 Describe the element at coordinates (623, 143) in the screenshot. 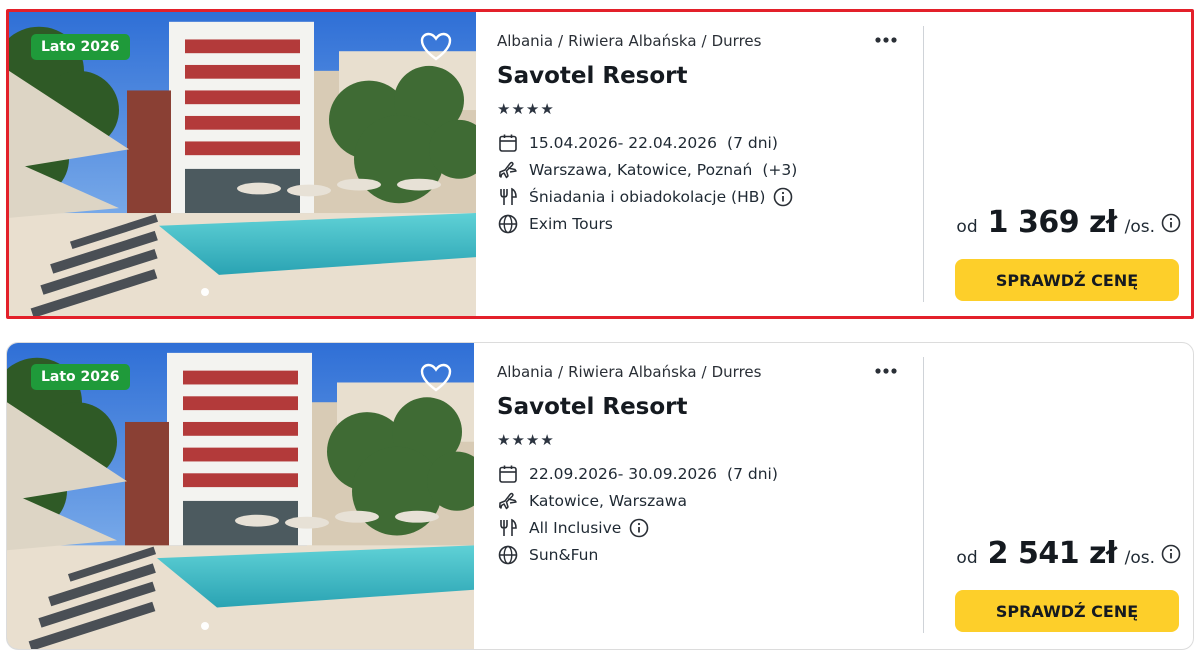

I see `dates-text: 15.04.2026- 22.04.2026` at that location.